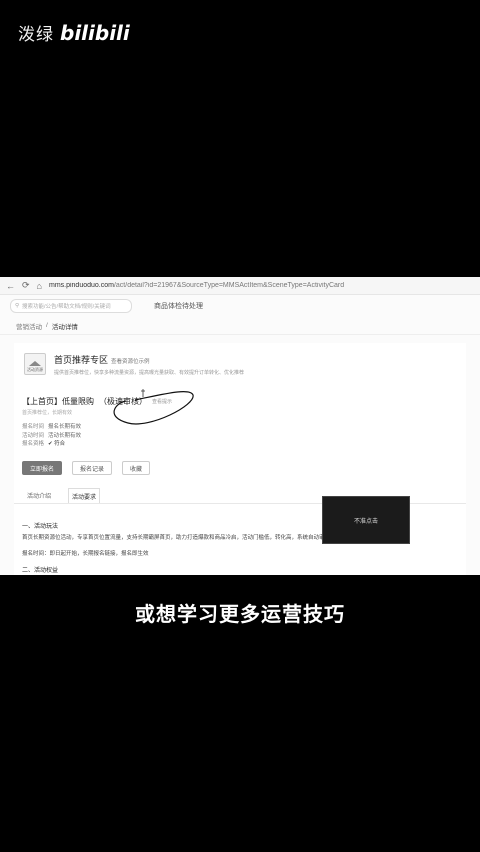  I want to click on cursor-icon, so click(143, 393).